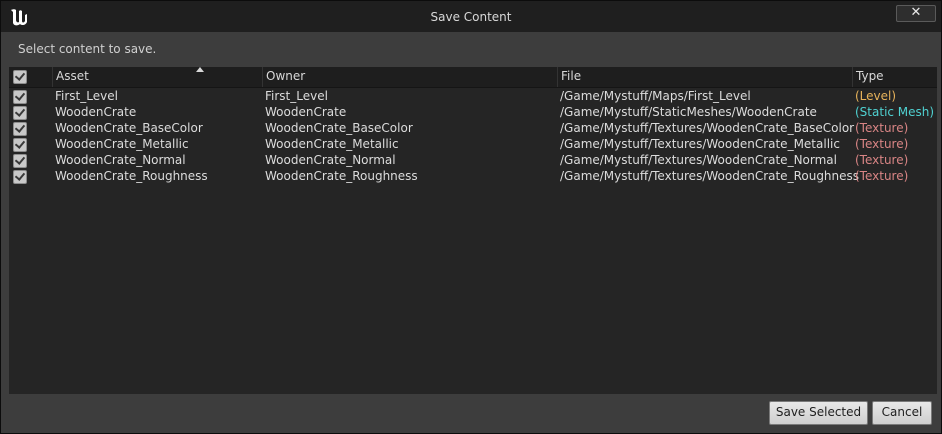 The width and height of the screenshot is (942, 434). What do you see at coordinates (339, 128) in the screenshot?
I see `owner-cell: WoodenCrate_BaseColor` at bounding box center [339, 128].